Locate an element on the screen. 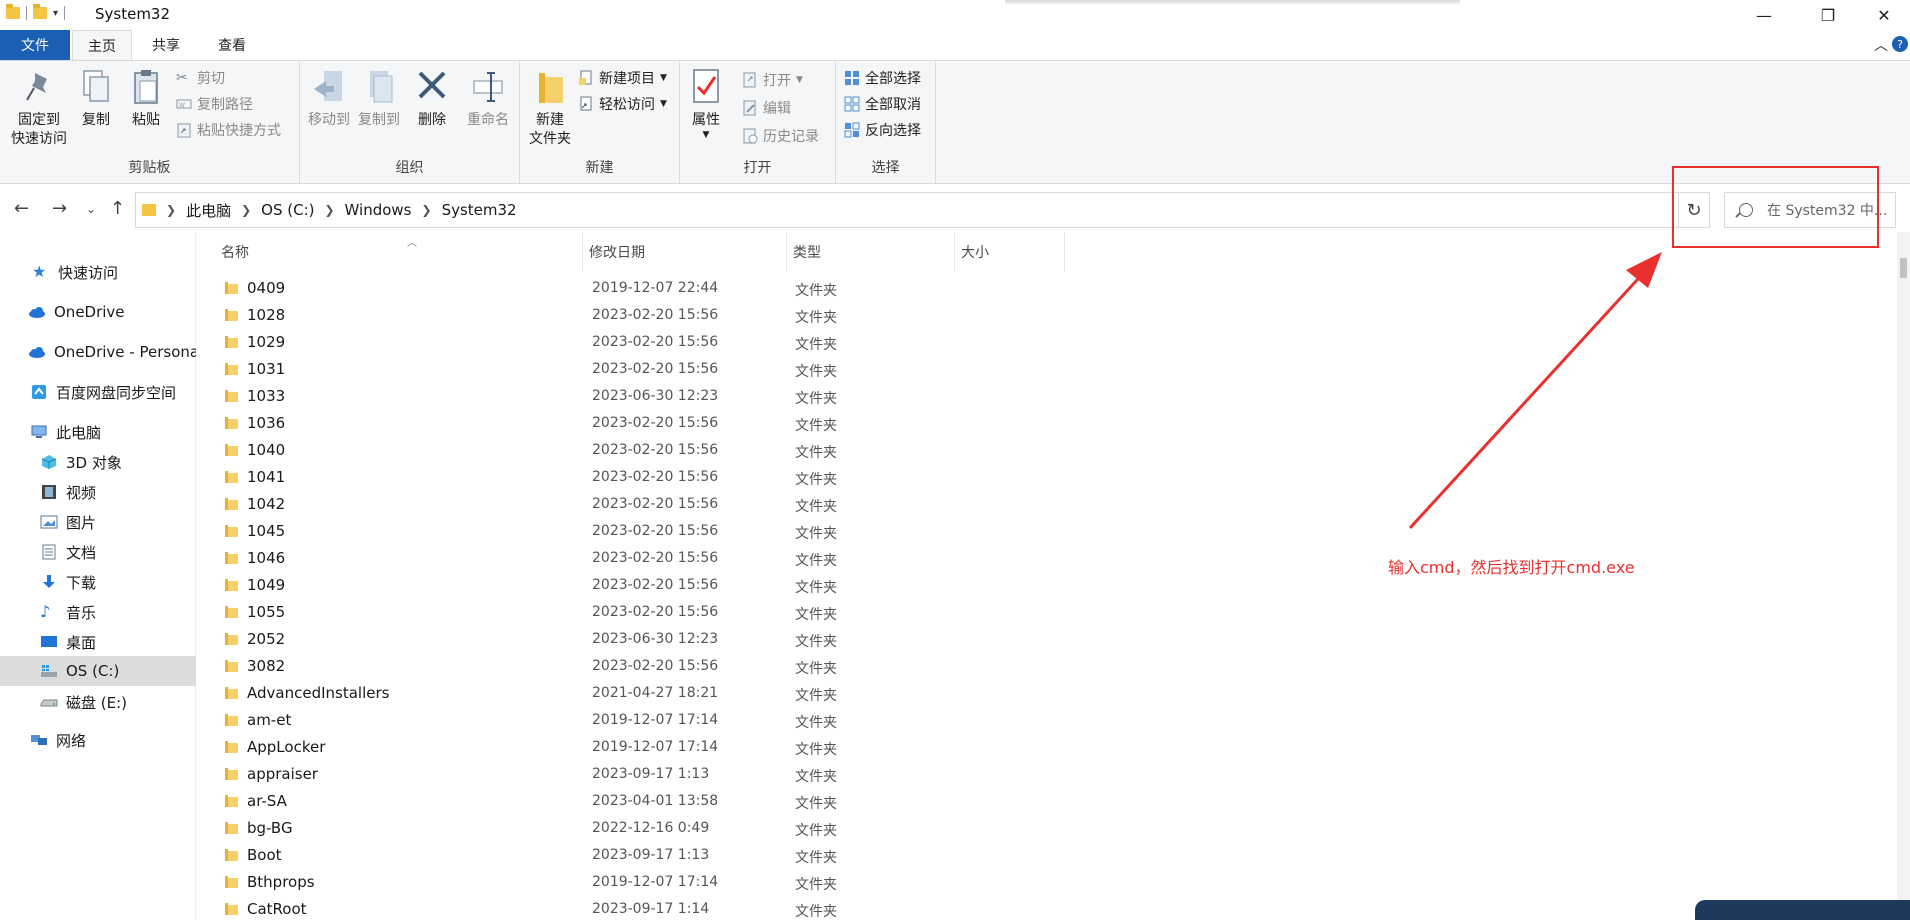 The image size is (1910, 920). table-row: 0409 2019-12-07 22:44 文件夹 is located at coordinates (647, 288).